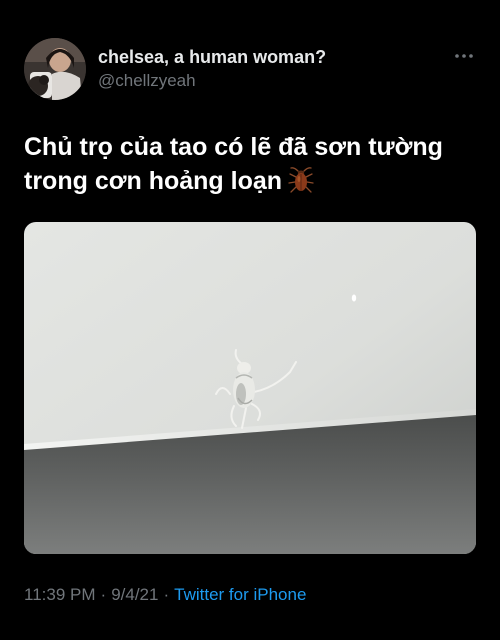  I want to click on cockroach-emoji-icon, so click(301, 184).